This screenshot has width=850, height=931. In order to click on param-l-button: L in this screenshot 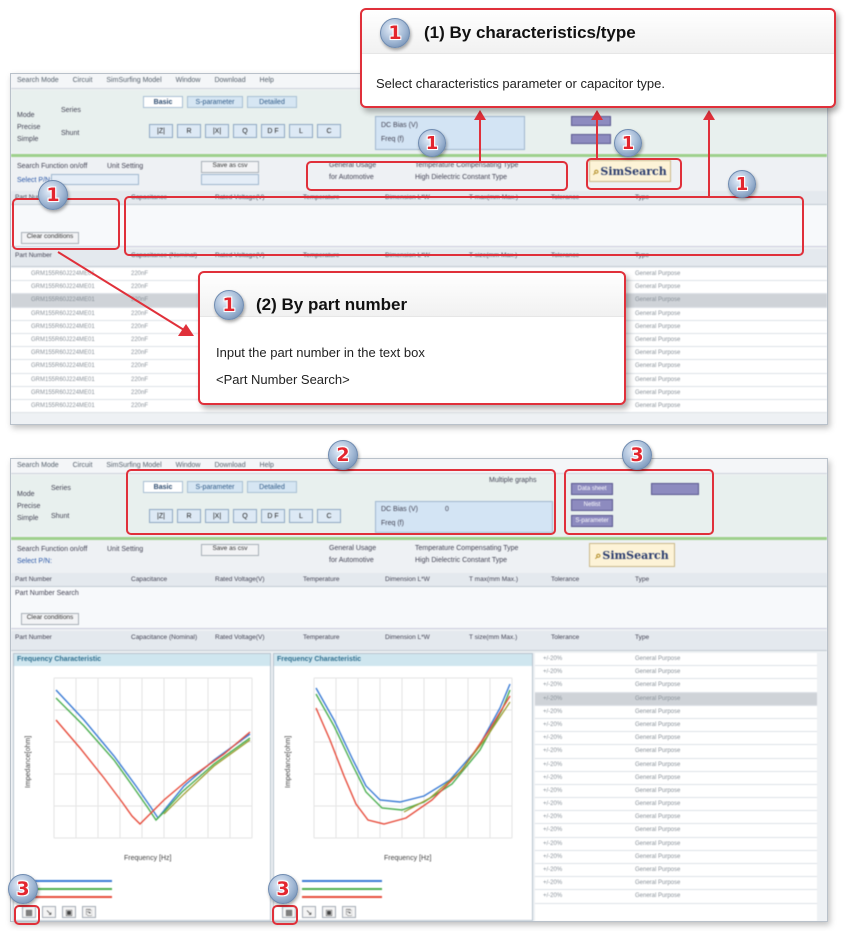, I will do `click(301, 131)`.